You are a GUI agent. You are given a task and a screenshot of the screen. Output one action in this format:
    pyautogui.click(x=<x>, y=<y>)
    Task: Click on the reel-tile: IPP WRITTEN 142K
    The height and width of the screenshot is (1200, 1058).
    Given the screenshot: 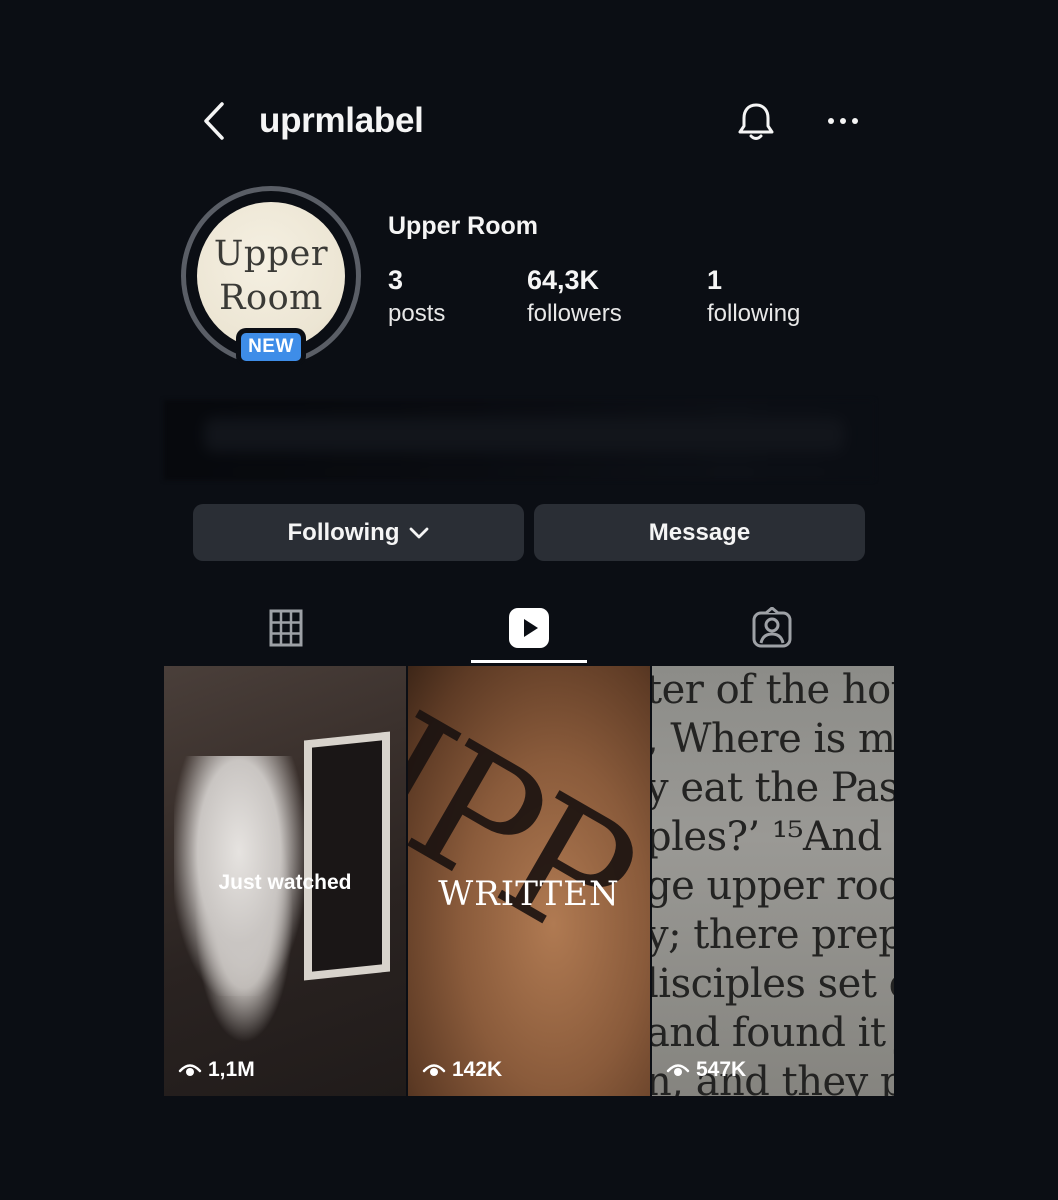 What is the action you would take?
    pyautogui.click(x=529, y=881)
    